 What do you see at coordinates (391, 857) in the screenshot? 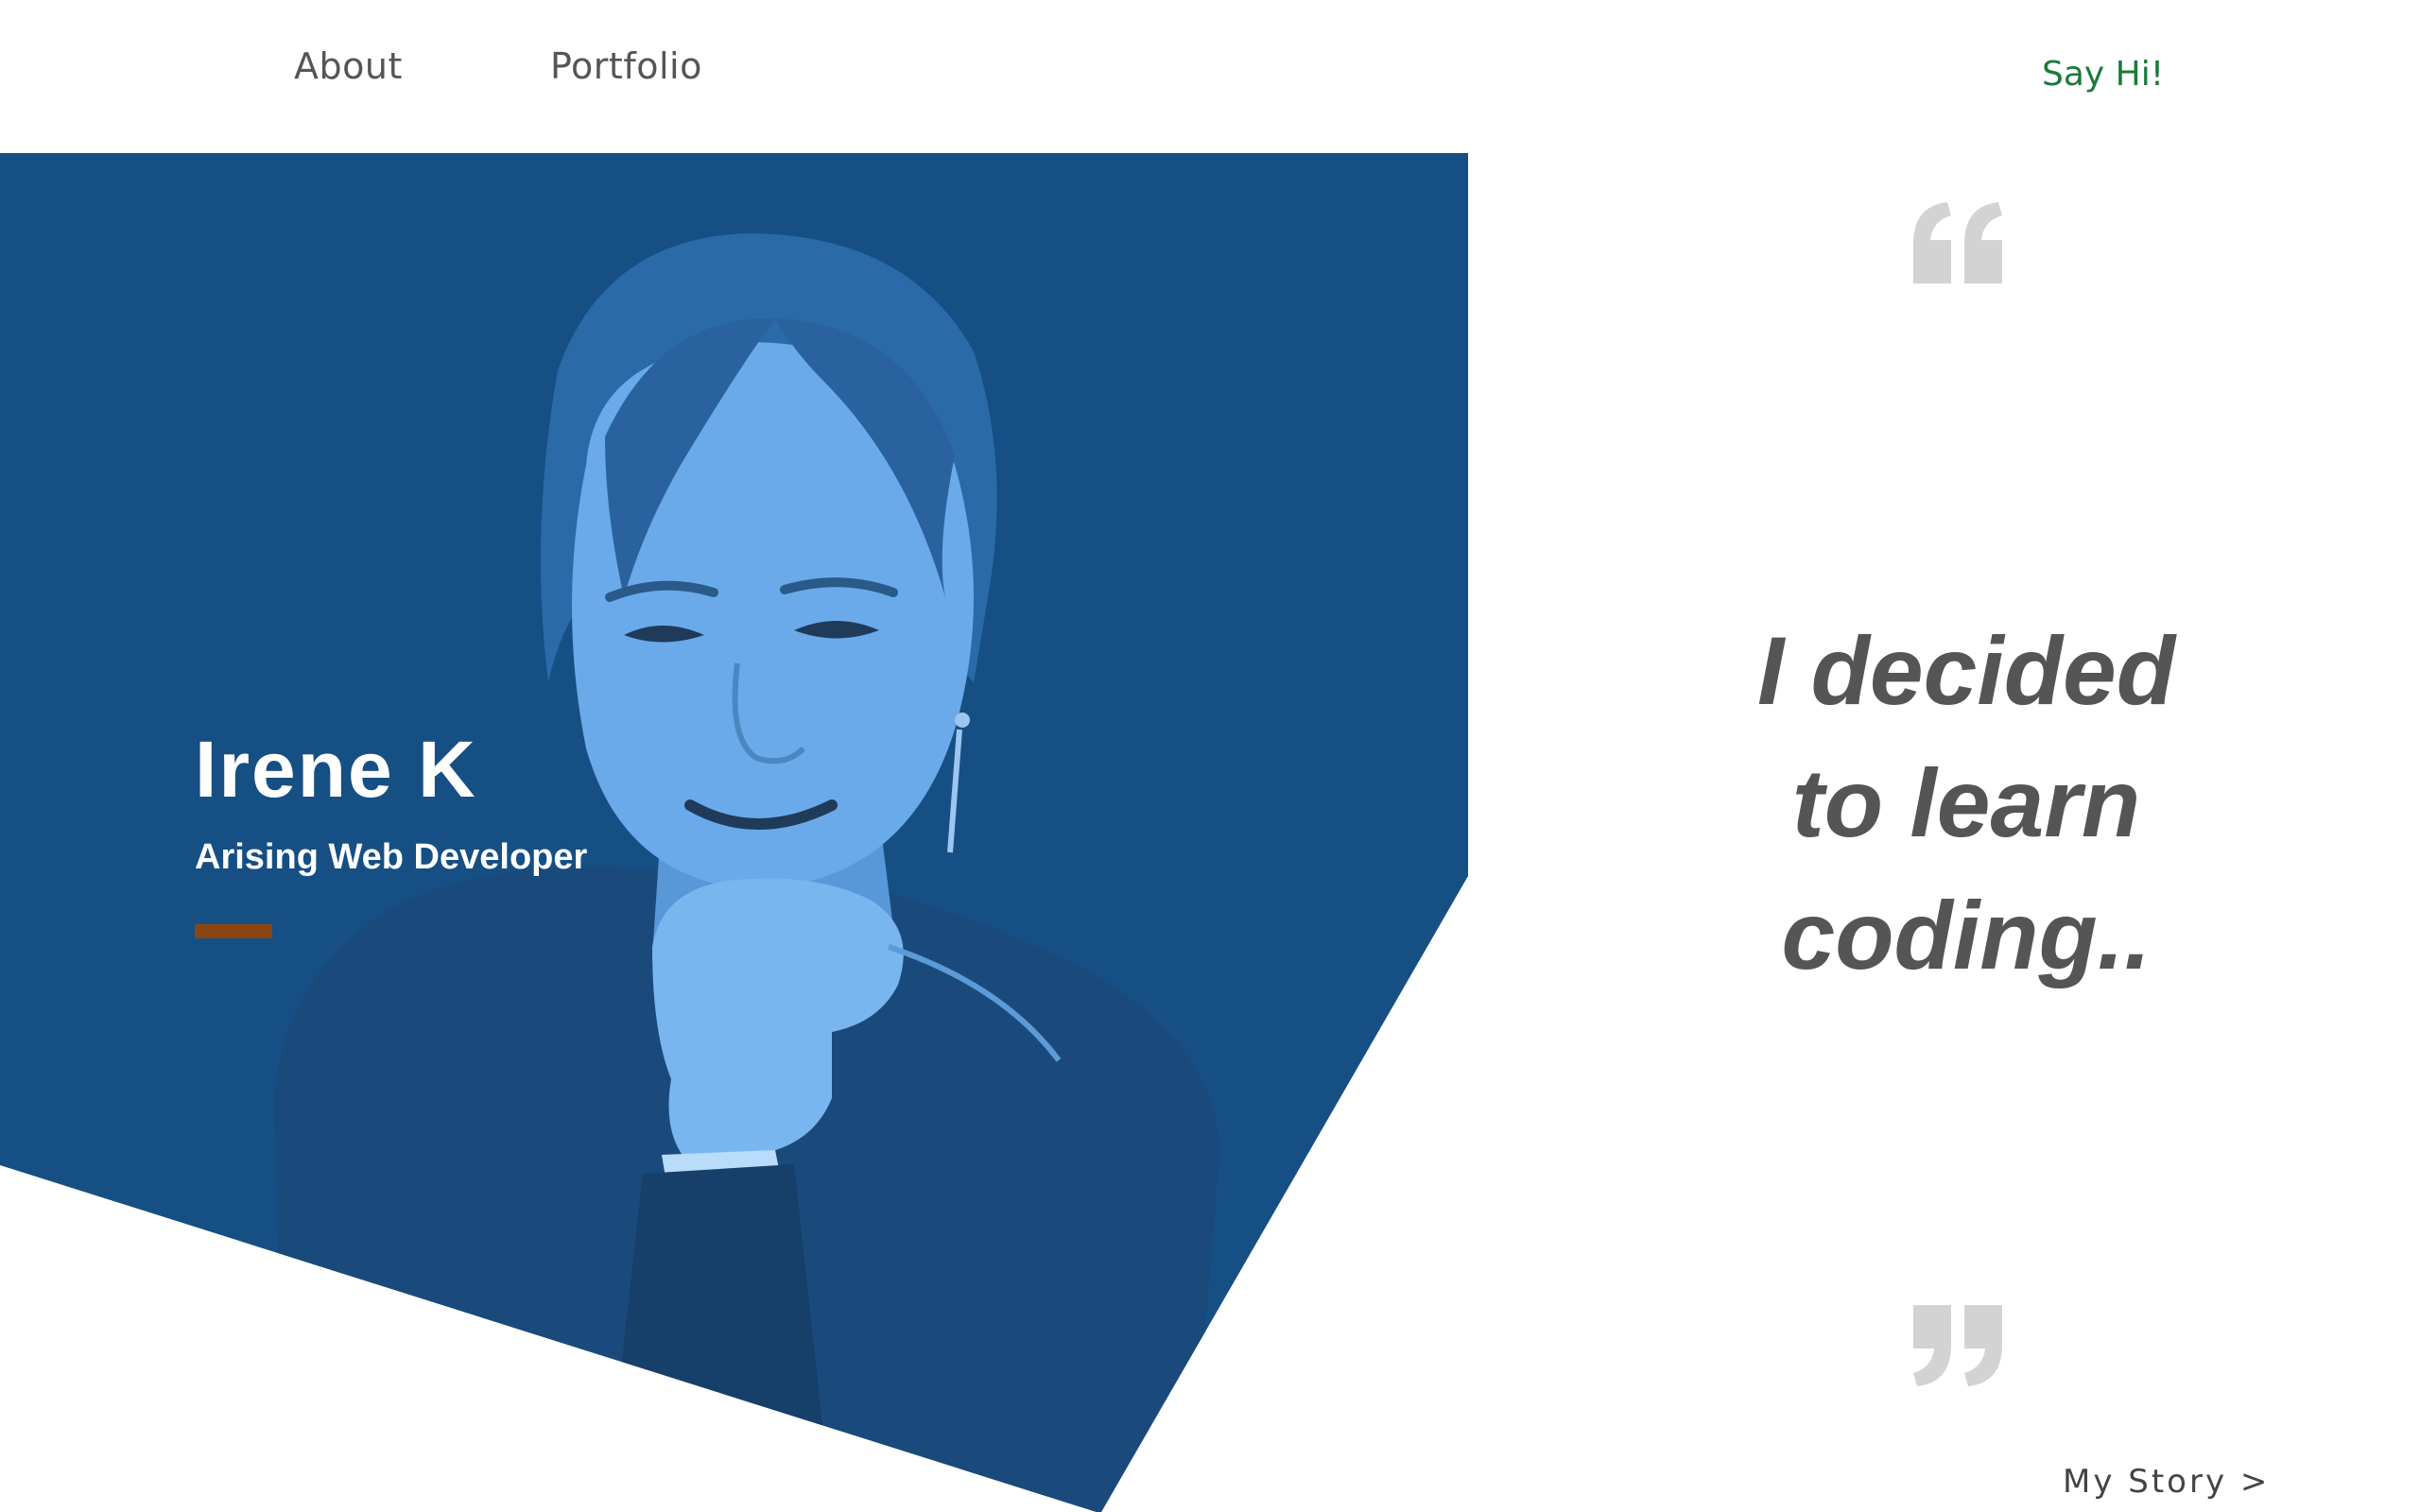
I see `hero-role: Arising Web Developer` at bounding box center [391, 857].